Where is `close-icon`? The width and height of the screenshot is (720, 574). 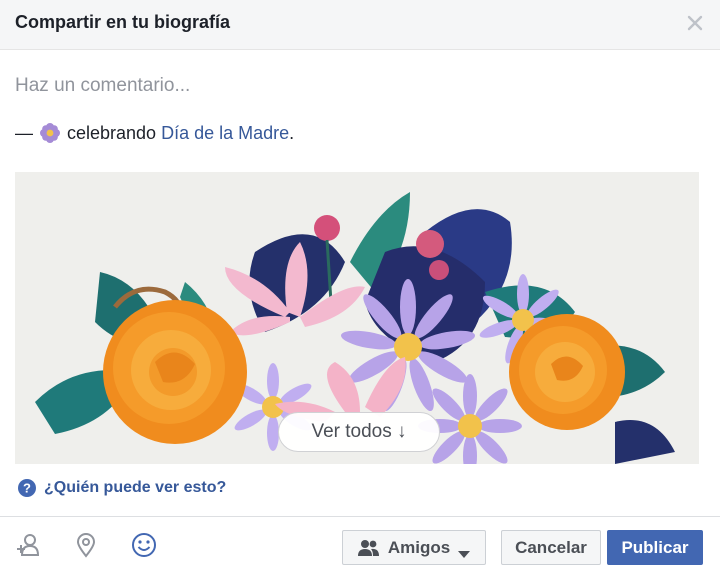 close-icon is located at coordinates (695, 23).